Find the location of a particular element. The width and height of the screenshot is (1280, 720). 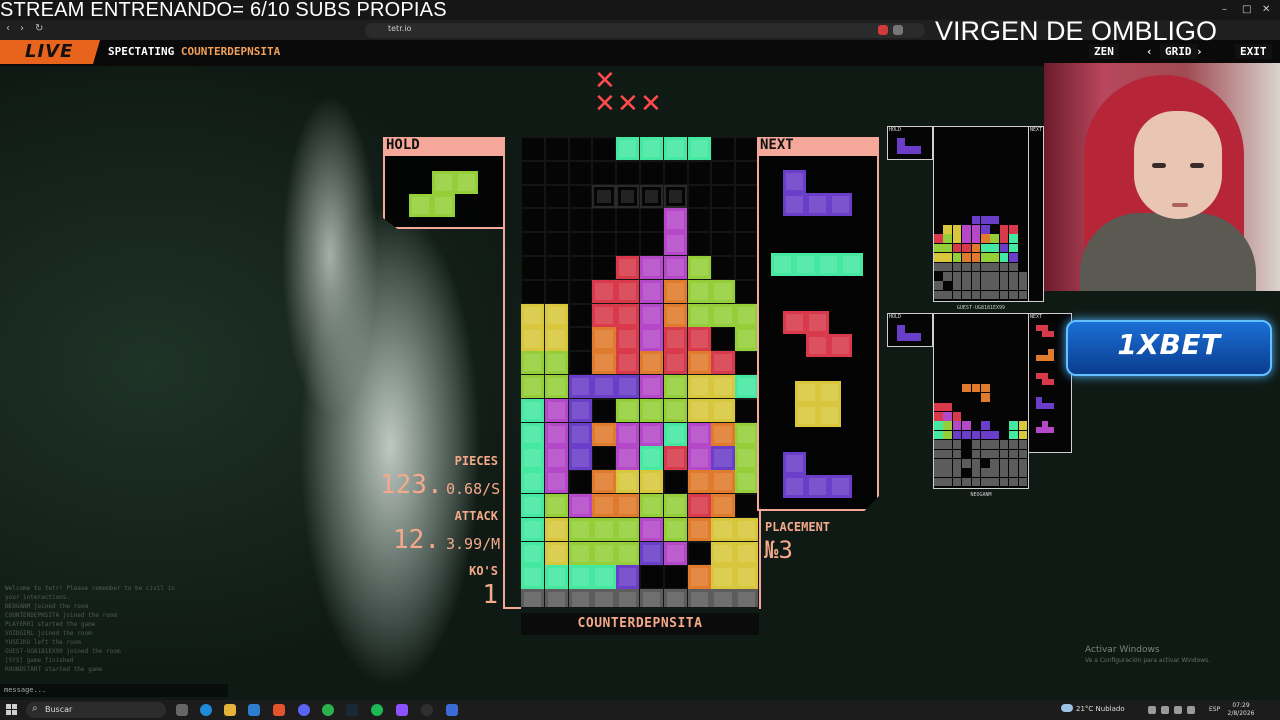

life-lost-x-icon: ✕ is located at coordinates (605, 104).